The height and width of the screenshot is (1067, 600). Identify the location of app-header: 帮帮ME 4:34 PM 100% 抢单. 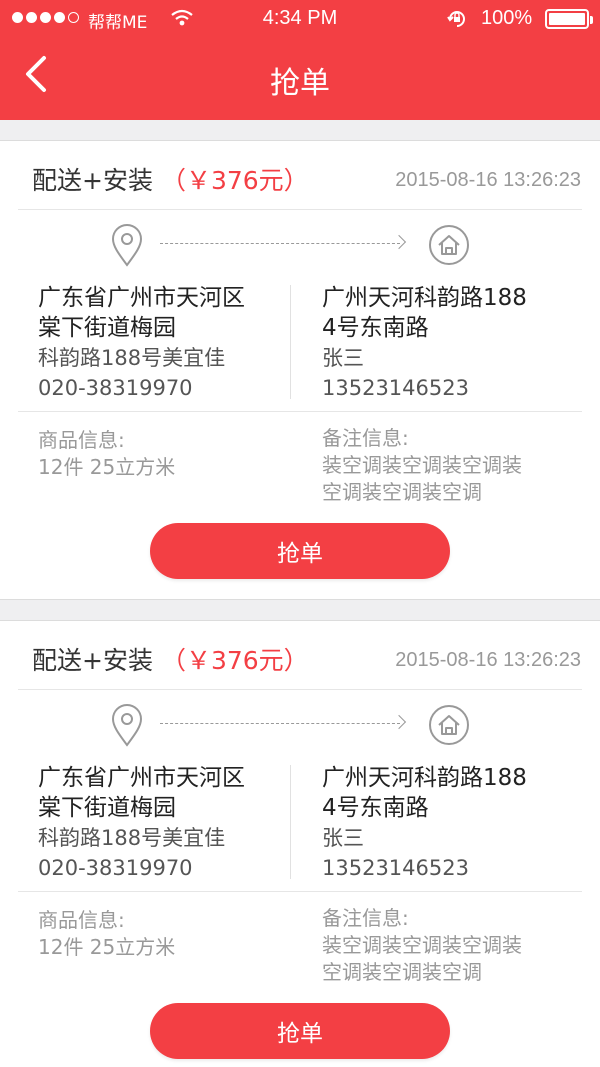
(300, 60).